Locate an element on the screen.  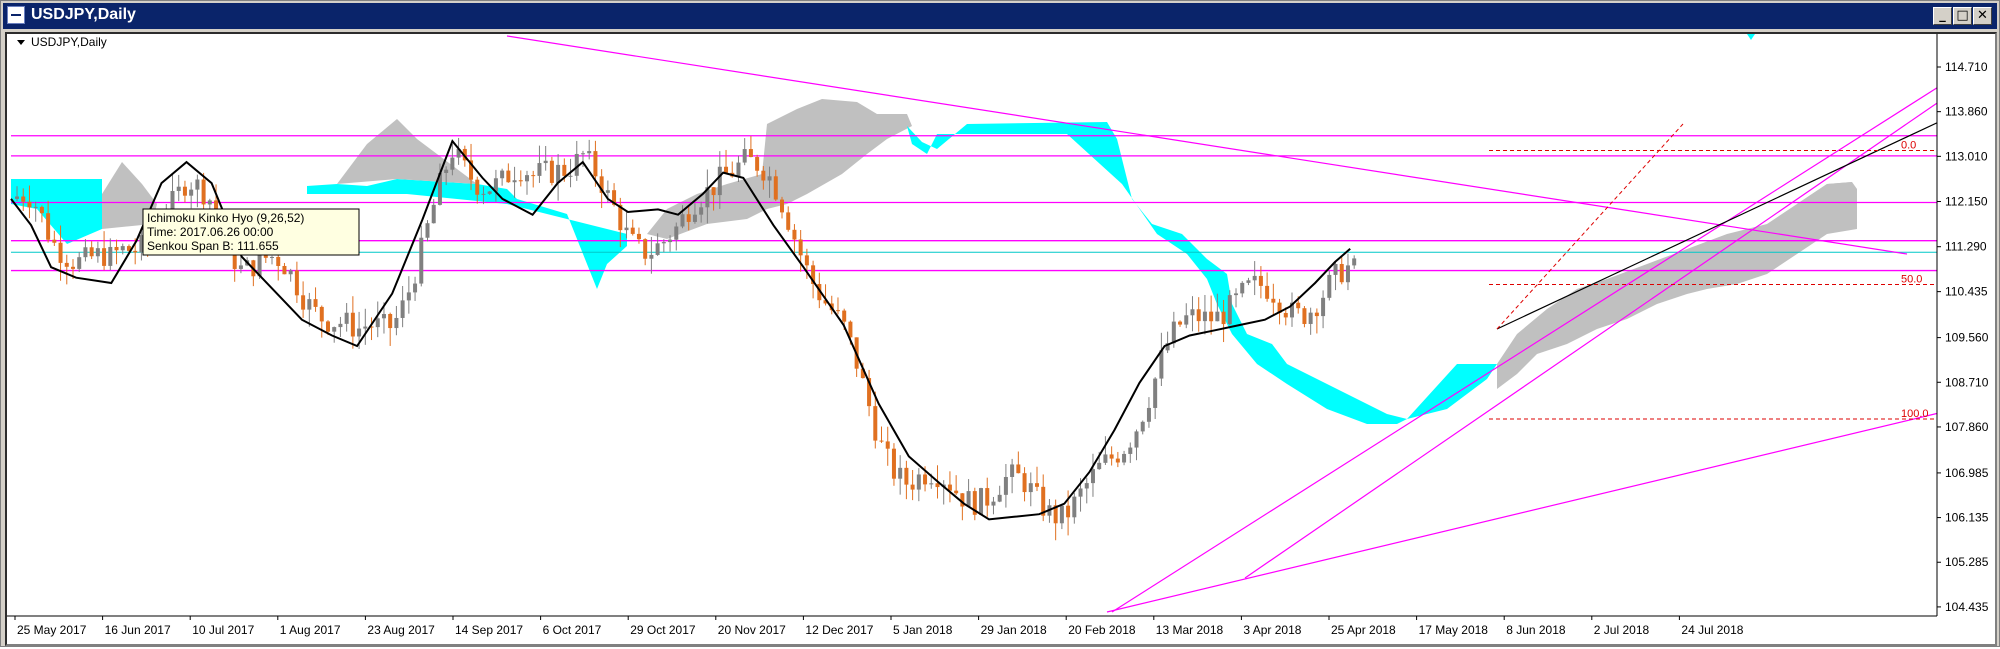
minimize-button: _ is located at coordinates (1942, 16).